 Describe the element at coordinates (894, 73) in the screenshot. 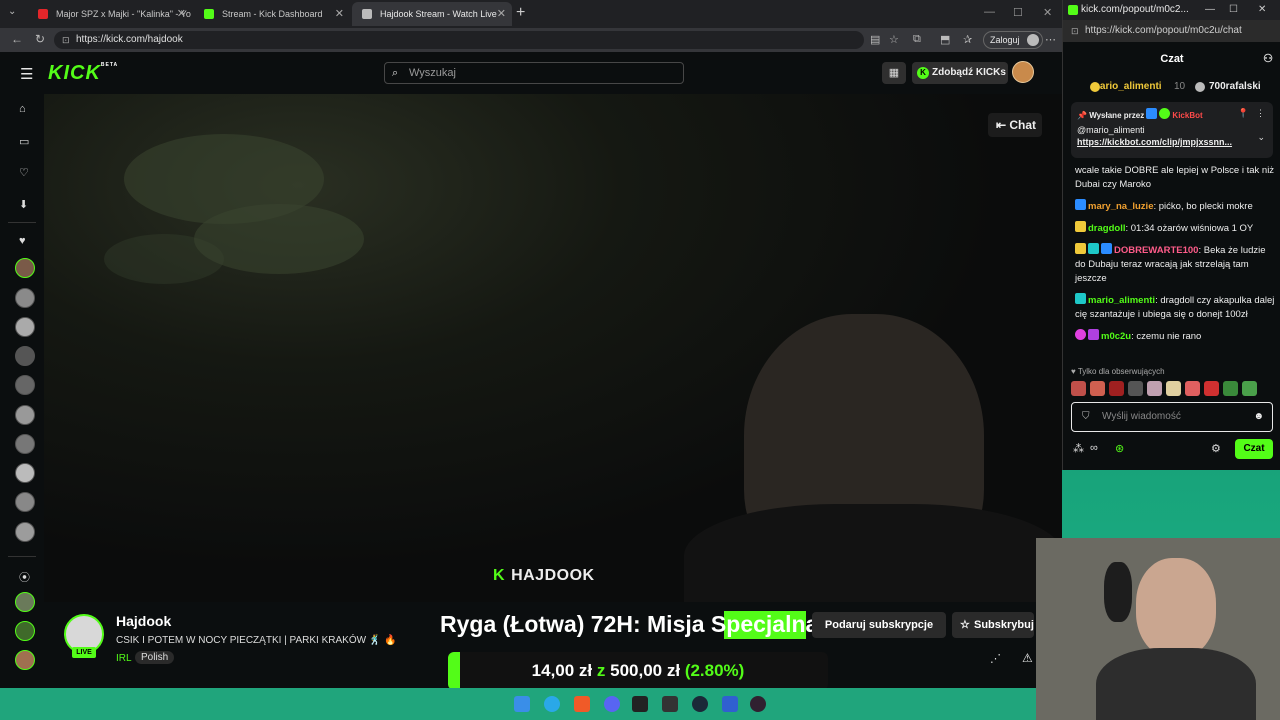

I see `dashboard-button: ▦` at that location.